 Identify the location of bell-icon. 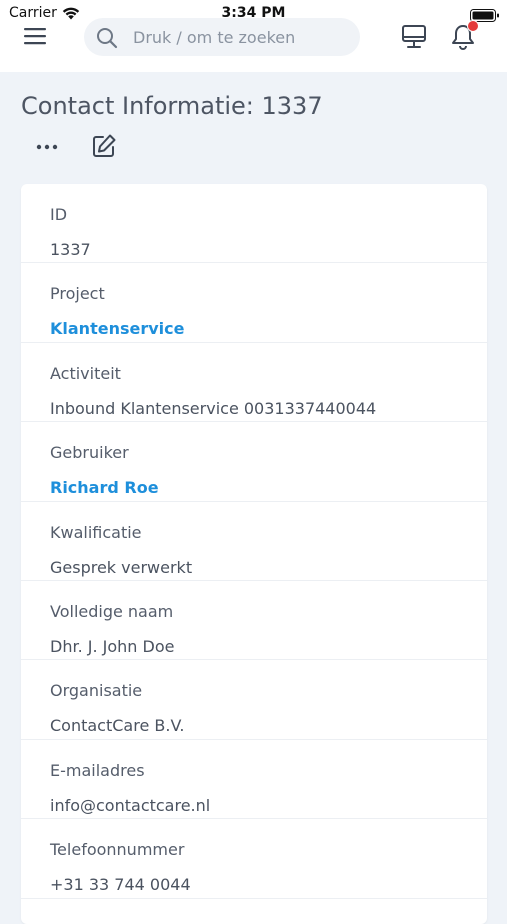
(464, 37).